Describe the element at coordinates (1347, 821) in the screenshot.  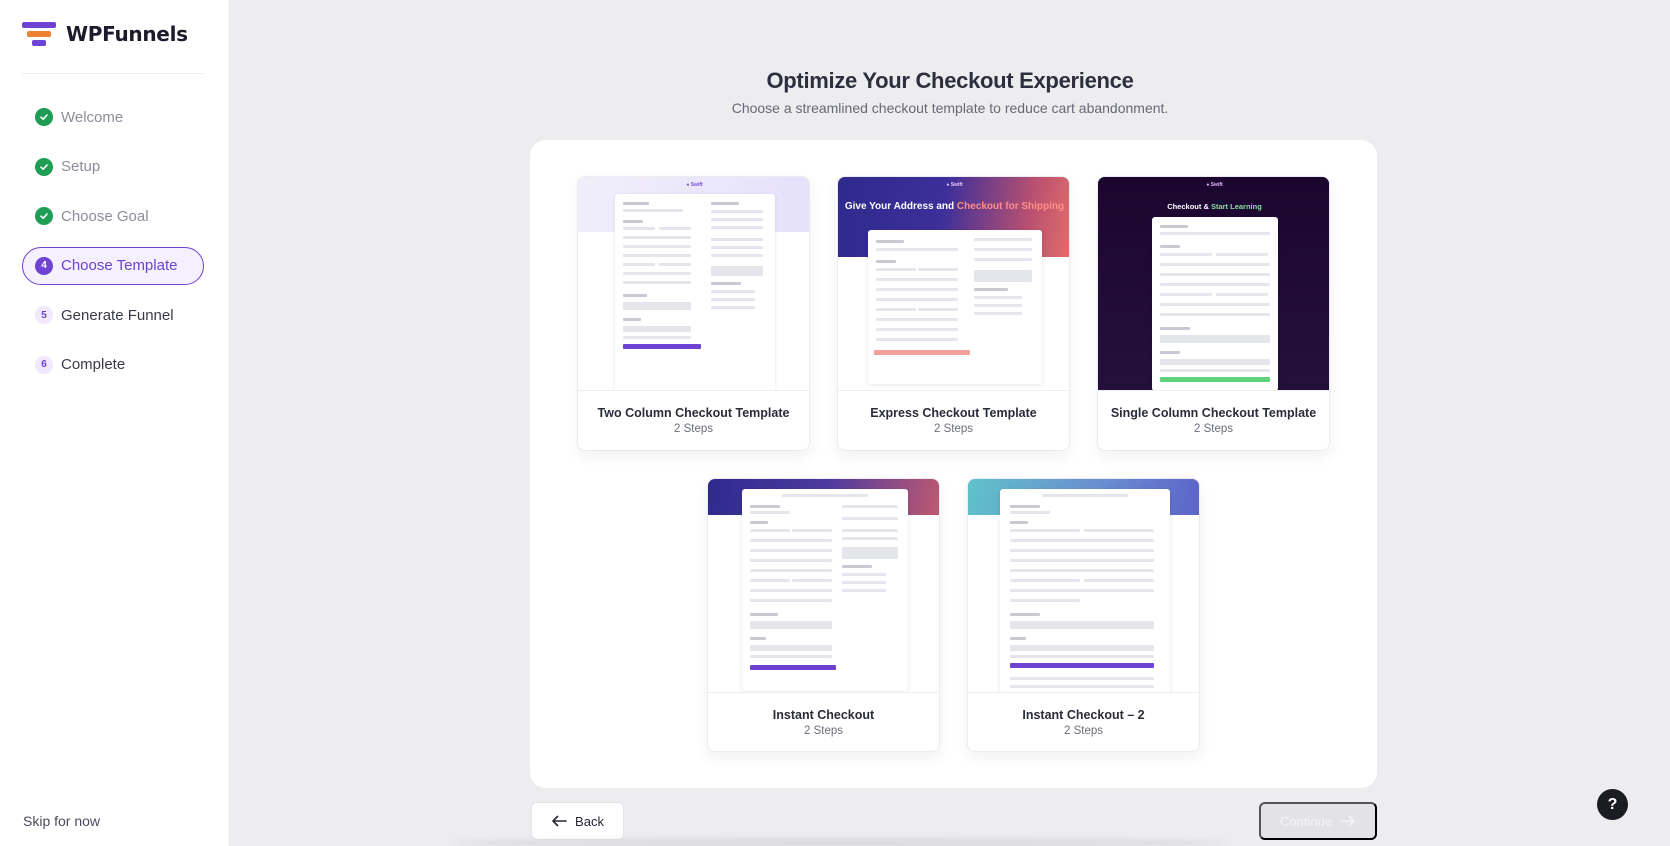
I see `arrow-right-icon` at that location.